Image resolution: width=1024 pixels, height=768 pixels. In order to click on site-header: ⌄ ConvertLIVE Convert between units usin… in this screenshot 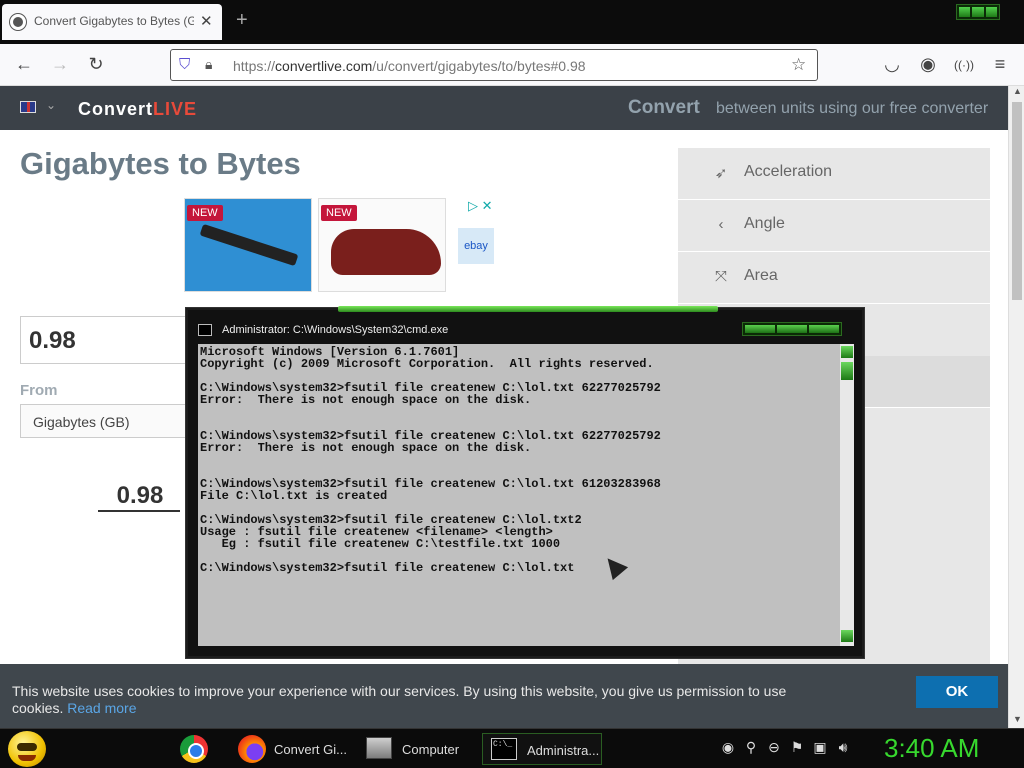, I will do `click(504, 108)`.